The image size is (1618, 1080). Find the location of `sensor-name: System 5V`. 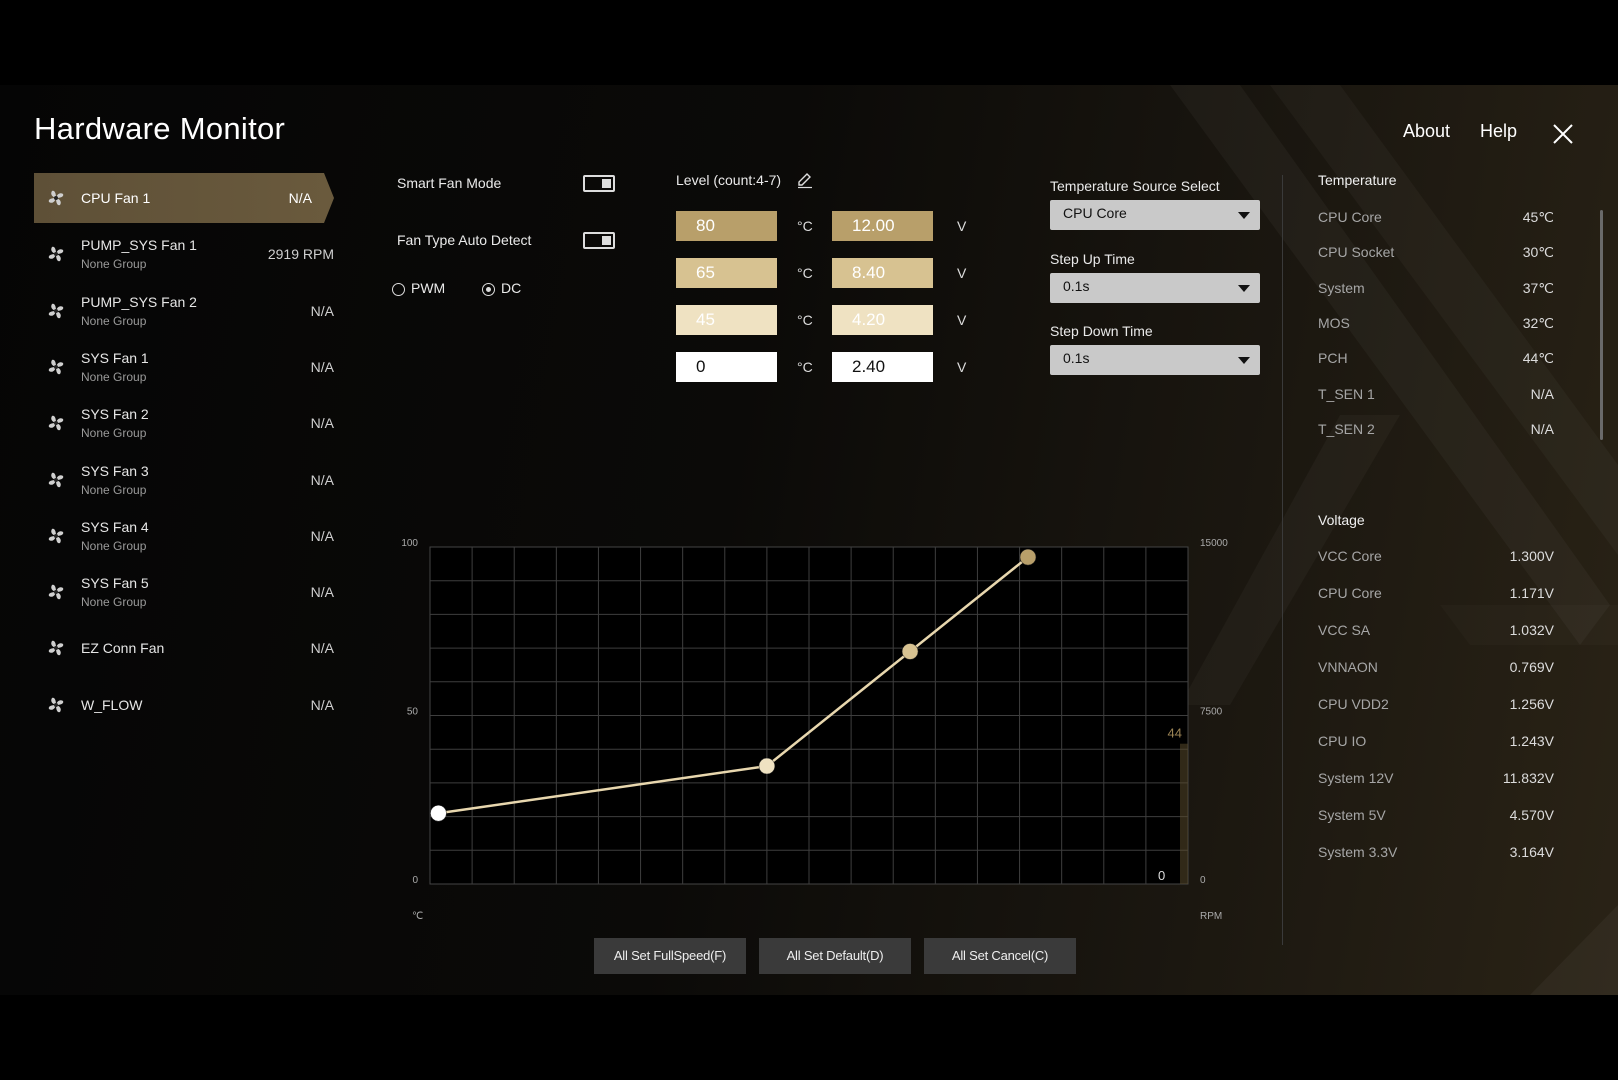

sensor-name: System 5V is located at coordinates (1352, 815).